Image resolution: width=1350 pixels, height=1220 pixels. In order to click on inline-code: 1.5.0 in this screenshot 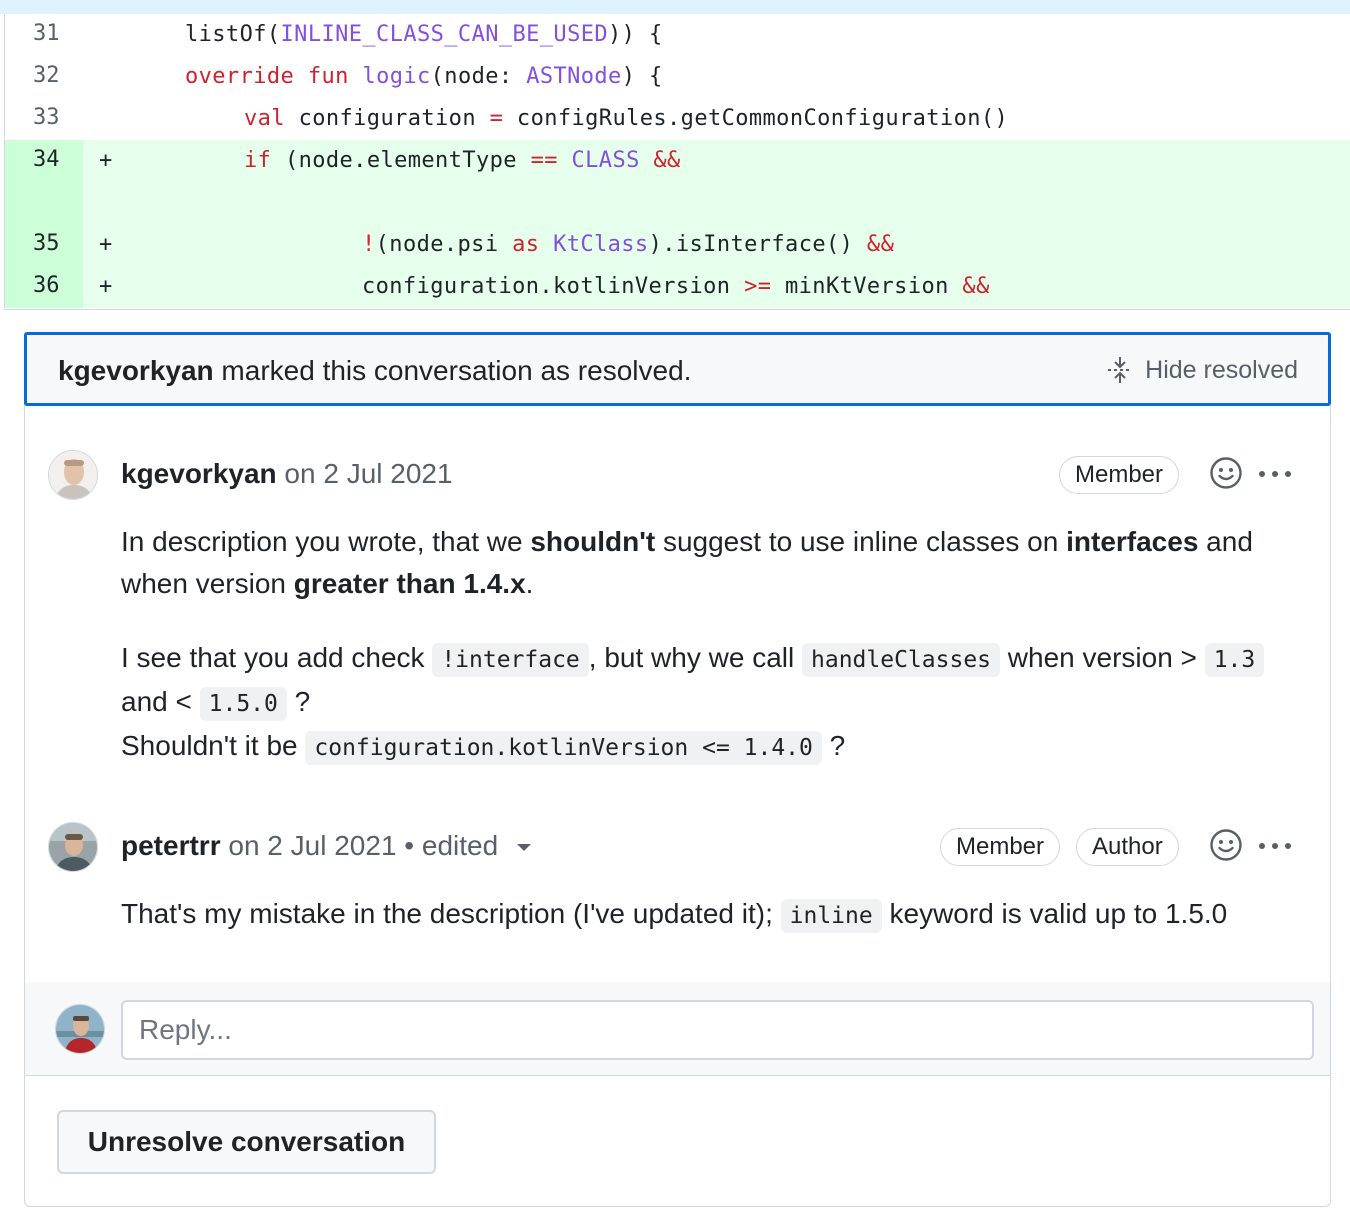, I will do `click(243, 704)`.